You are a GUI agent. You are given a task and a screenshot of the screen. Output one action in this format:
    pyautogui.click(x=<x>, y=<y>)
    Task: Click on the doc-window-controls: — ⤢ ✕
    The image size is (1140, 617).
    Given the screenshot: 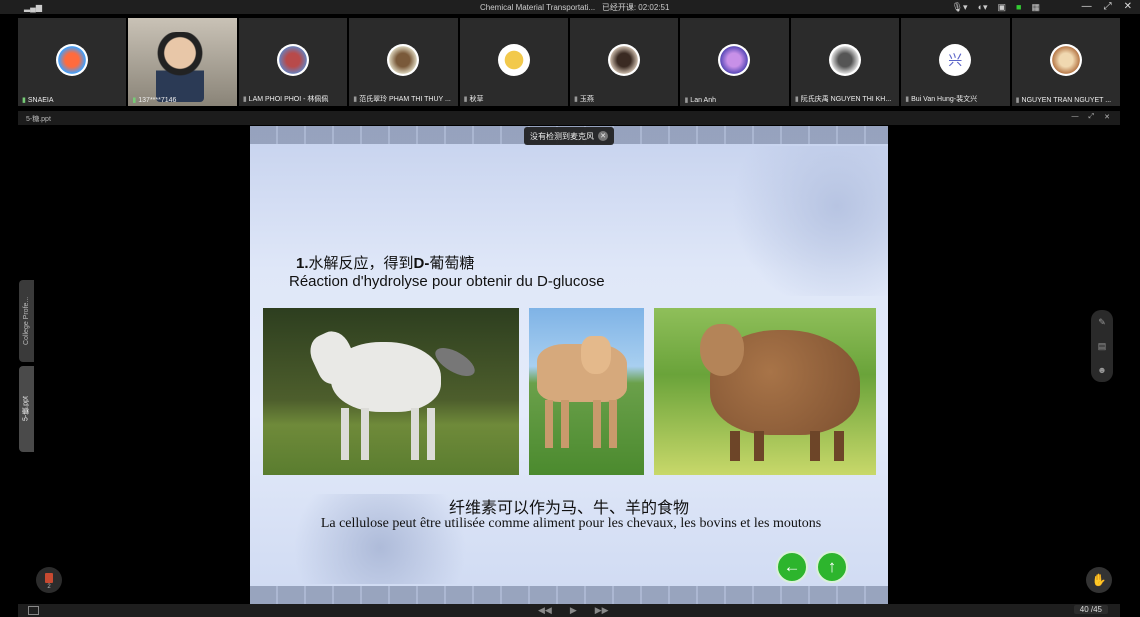 What is the action you would take?
    pyautogui.click(x=1091, y=117)
    